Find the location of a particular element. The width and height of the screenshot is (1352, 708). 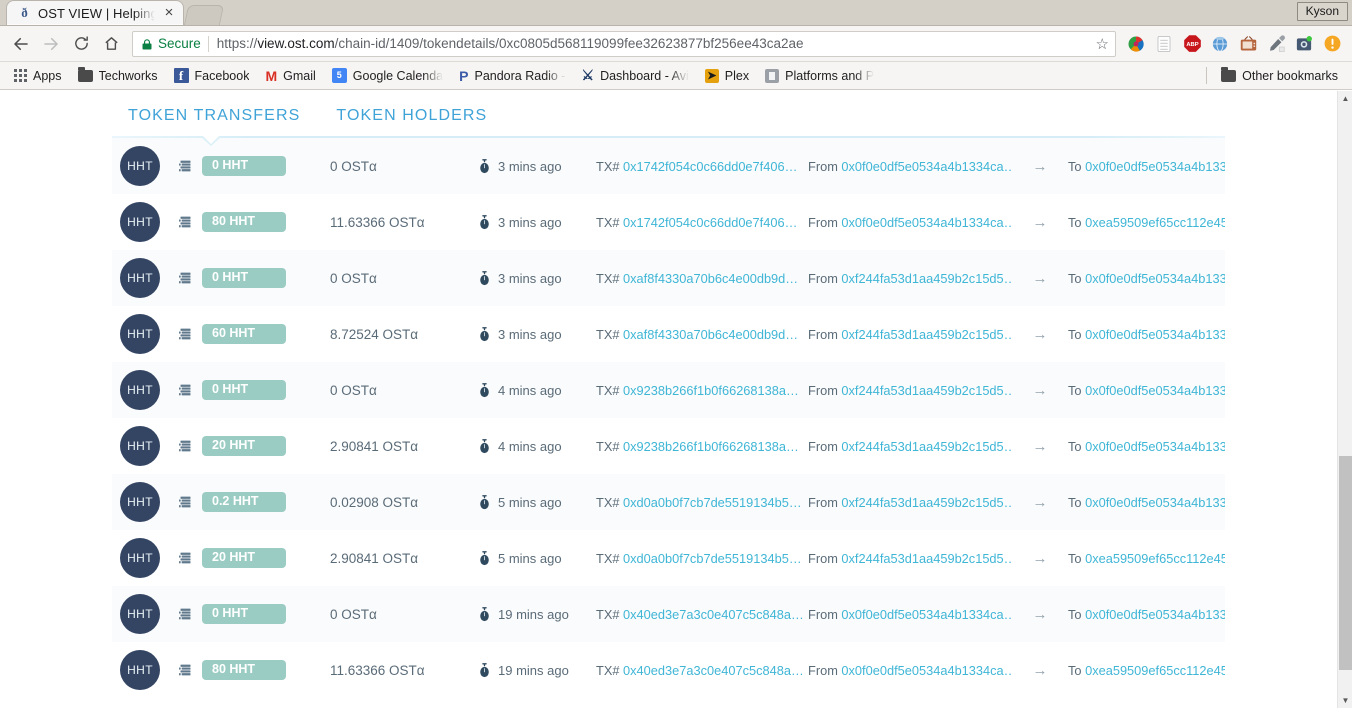

bookmark-plex: ➤ Plex is located at coordinates (727, 76).